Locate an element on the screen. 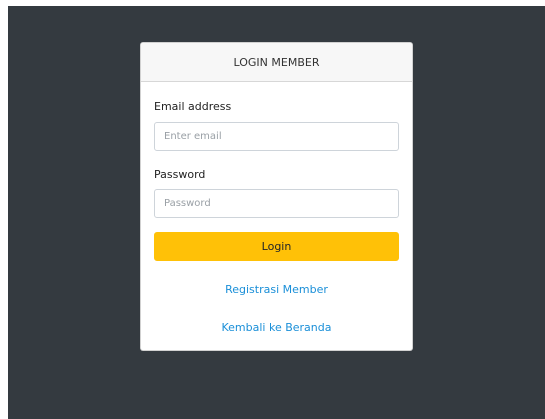  password-input is located at coordinates (276, 203).